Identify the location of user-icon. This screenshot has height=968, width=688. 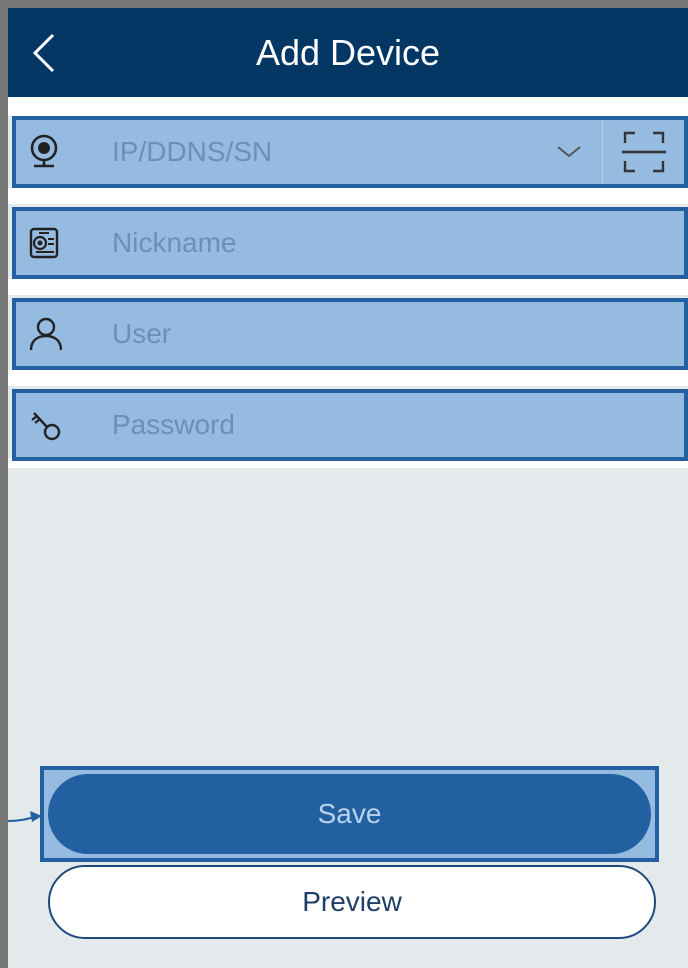
(46, 334).